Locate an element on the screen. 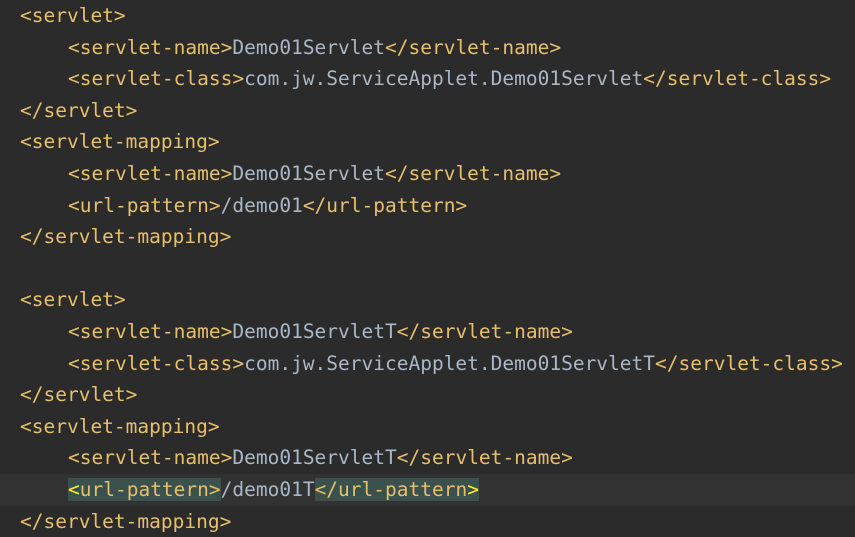 This screenshot has width=855, height=537. xml-text: com.jw.ServiceApplet.Demo01ServletT is located at coordinates (449, 363).